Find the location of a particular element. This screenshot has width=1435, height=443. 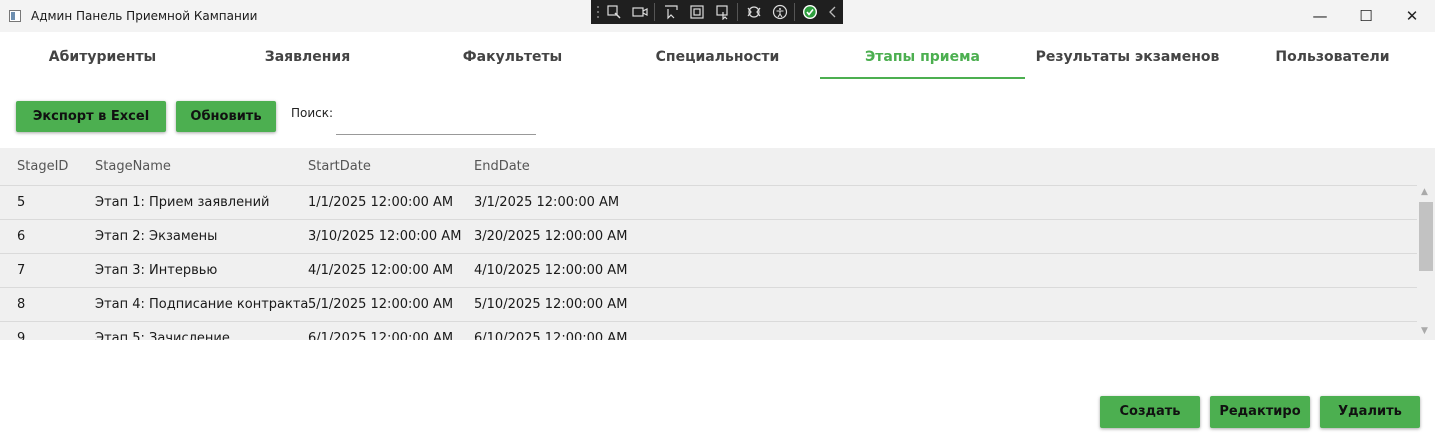

cell-enddate: 5/10/2025 12:00:00 AM is located at coordinates (551, 304).